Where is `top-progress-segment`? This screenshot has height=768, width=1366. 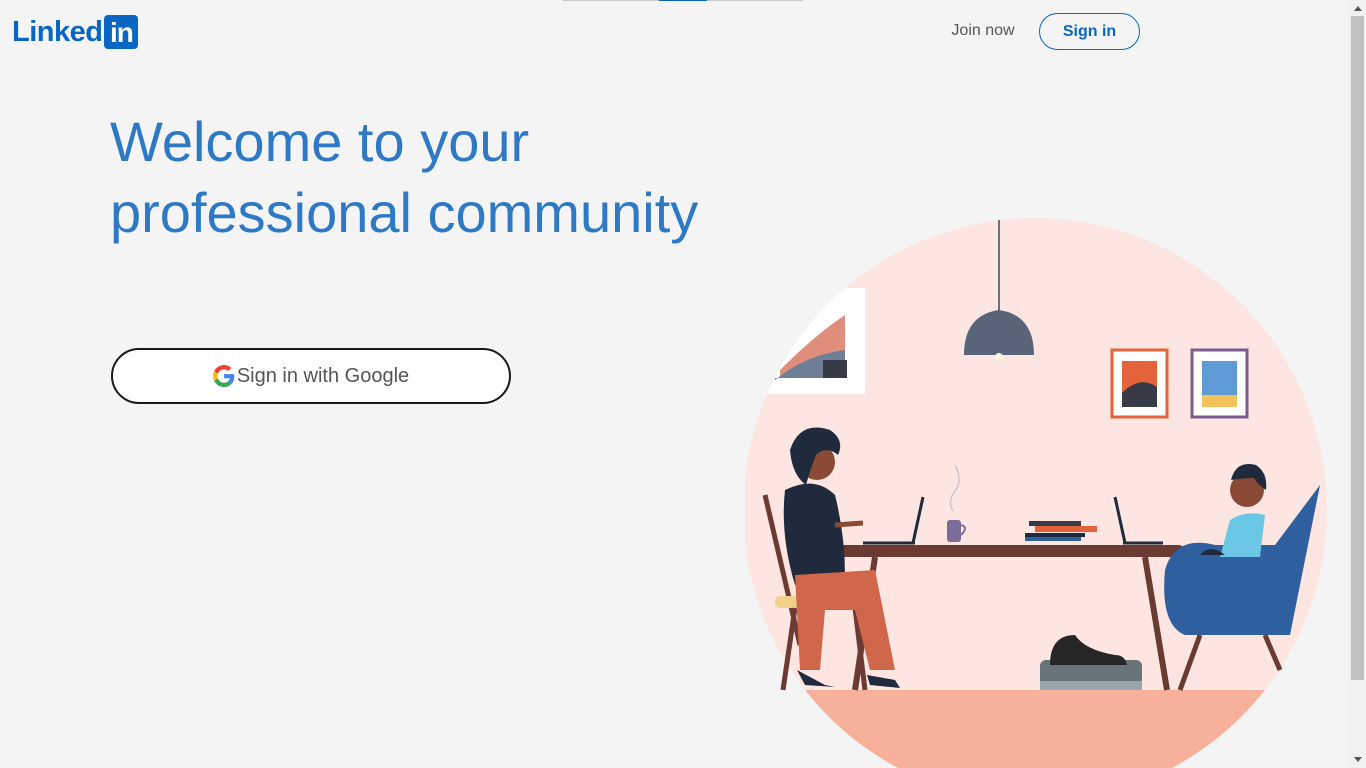
top-progress-segment is located at coordinates (683, 0).